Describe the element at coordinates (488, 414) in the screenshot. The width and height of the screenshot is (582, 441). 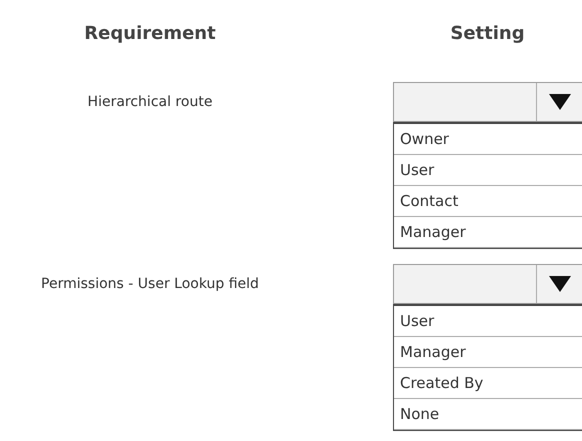
I see `dropdown-option: None` at that location.